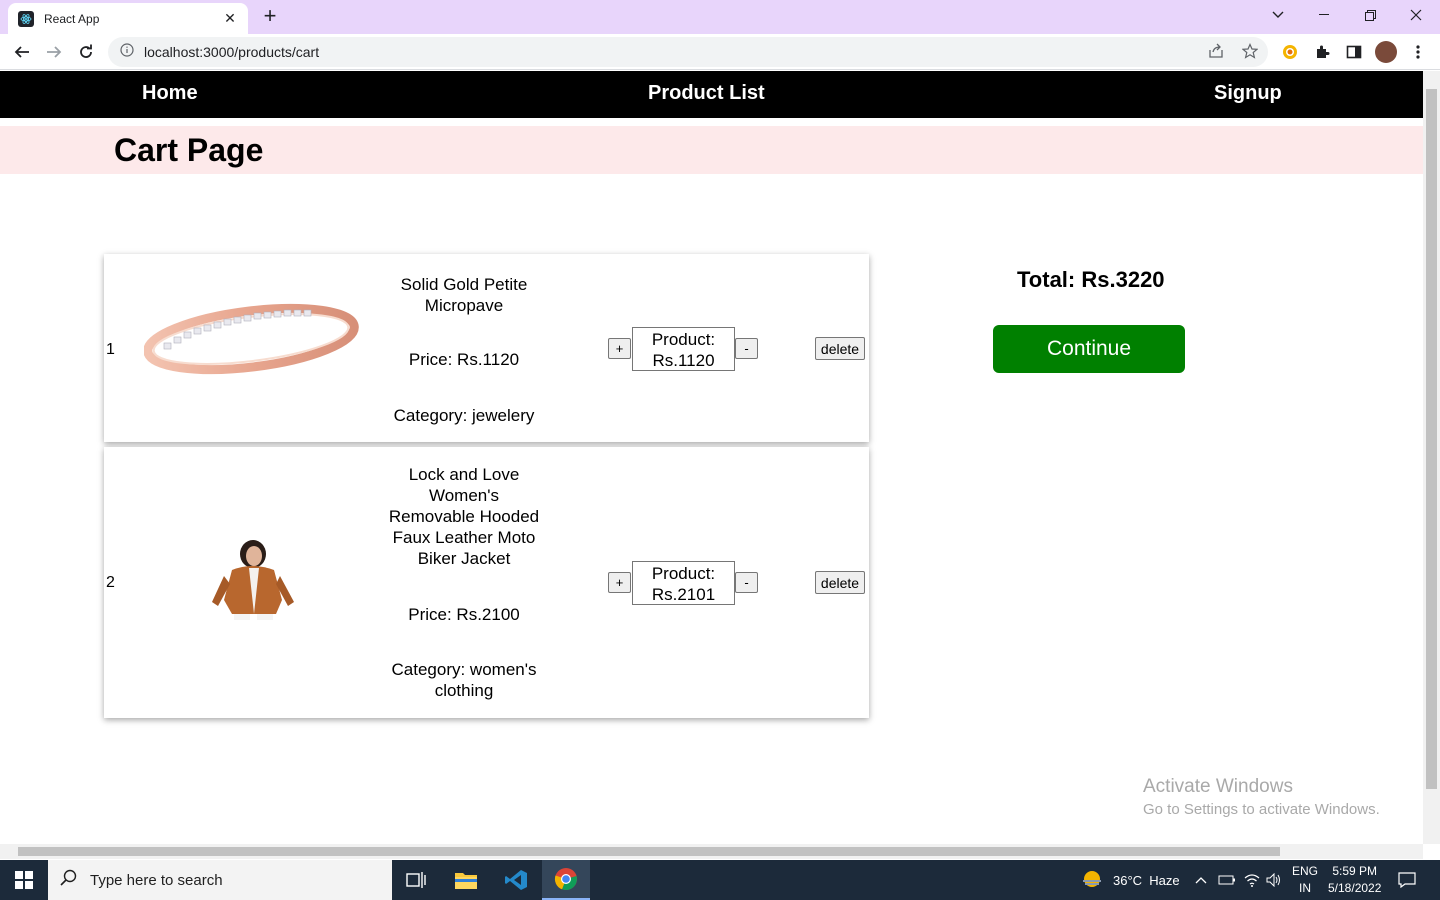 The image size is (1440, 900). I want to click on windows-start-icon, so click(24, 880).